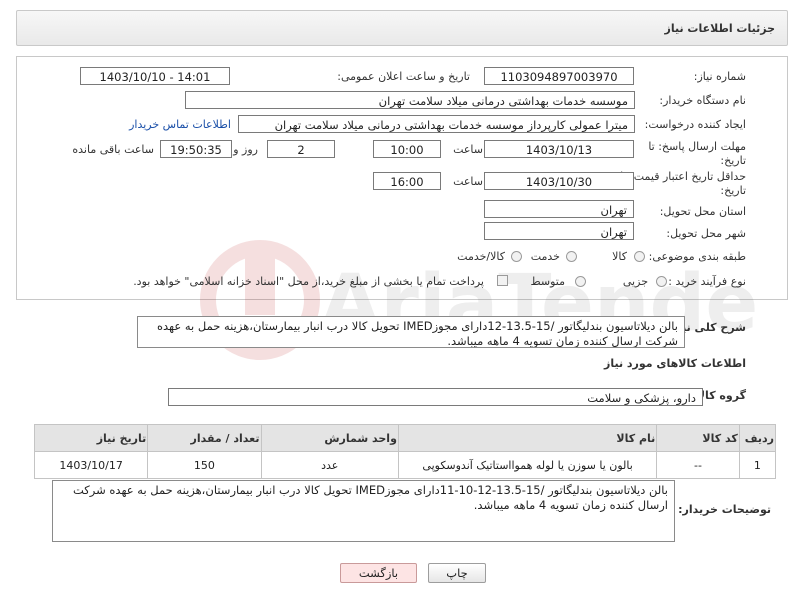 Image resolution: width=789 pixels, height=598 pixels. I want to click on buyer-notes-label: توضیحات خریدار:, so click(724, 509).